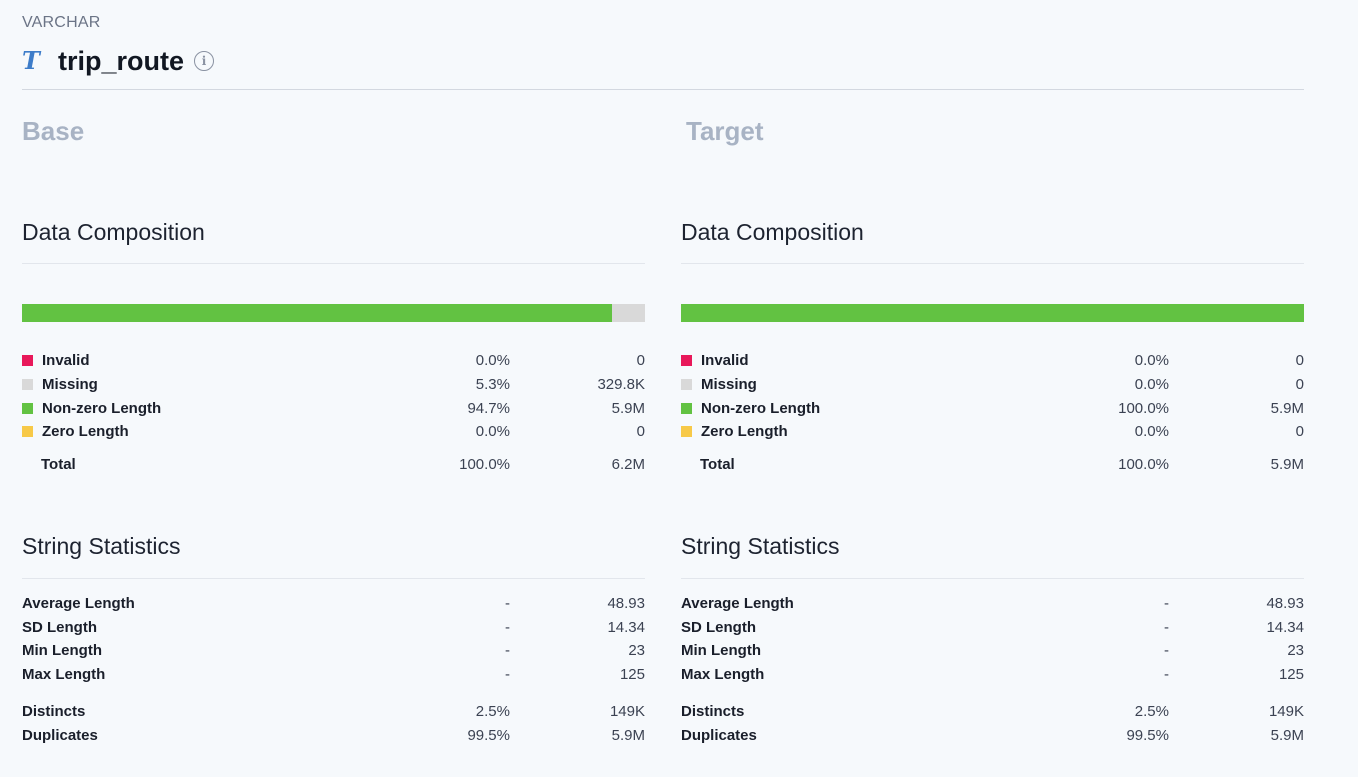 The image size is (1358, 777). What do you see at coordinates (1151, 711) in the screenshot?
I see `row-percent: 2.5%` at bounding box center [1151, 711].